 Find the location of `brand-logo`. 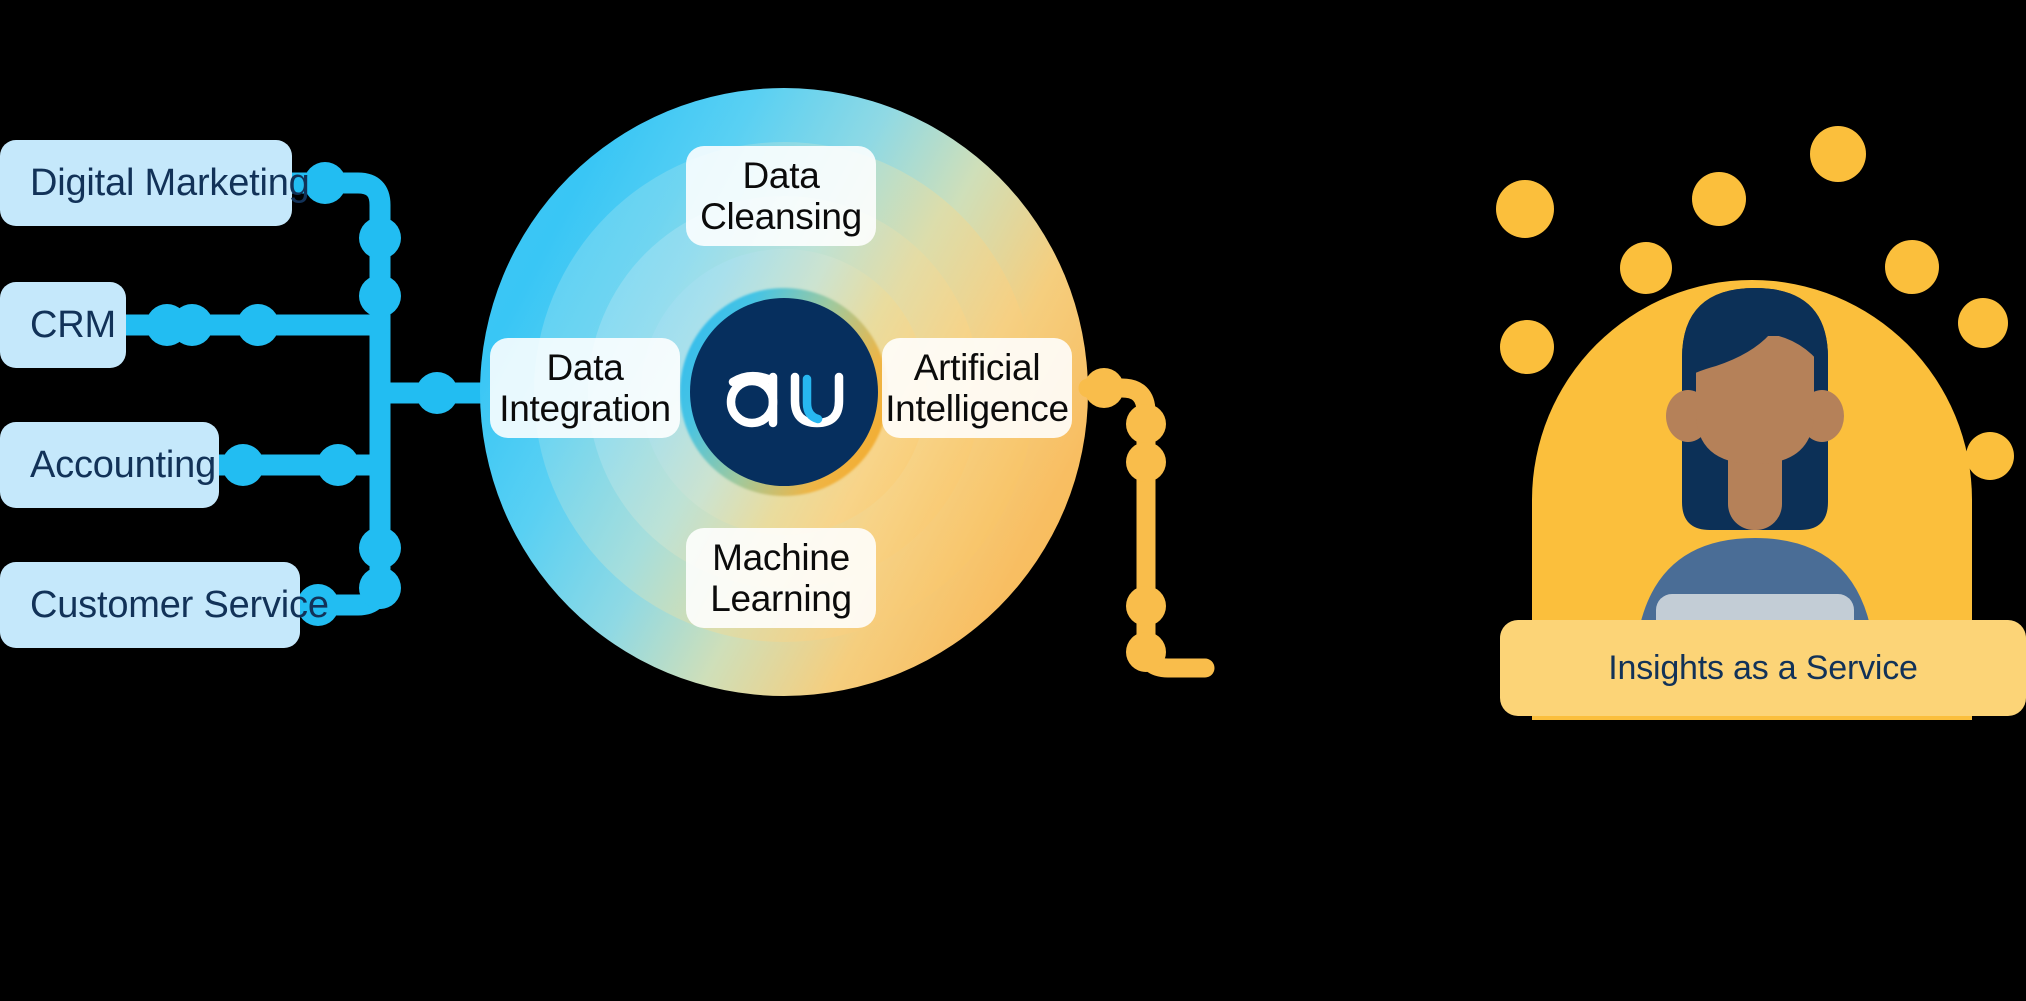

brand-logo is located at coordinates (784, 392).